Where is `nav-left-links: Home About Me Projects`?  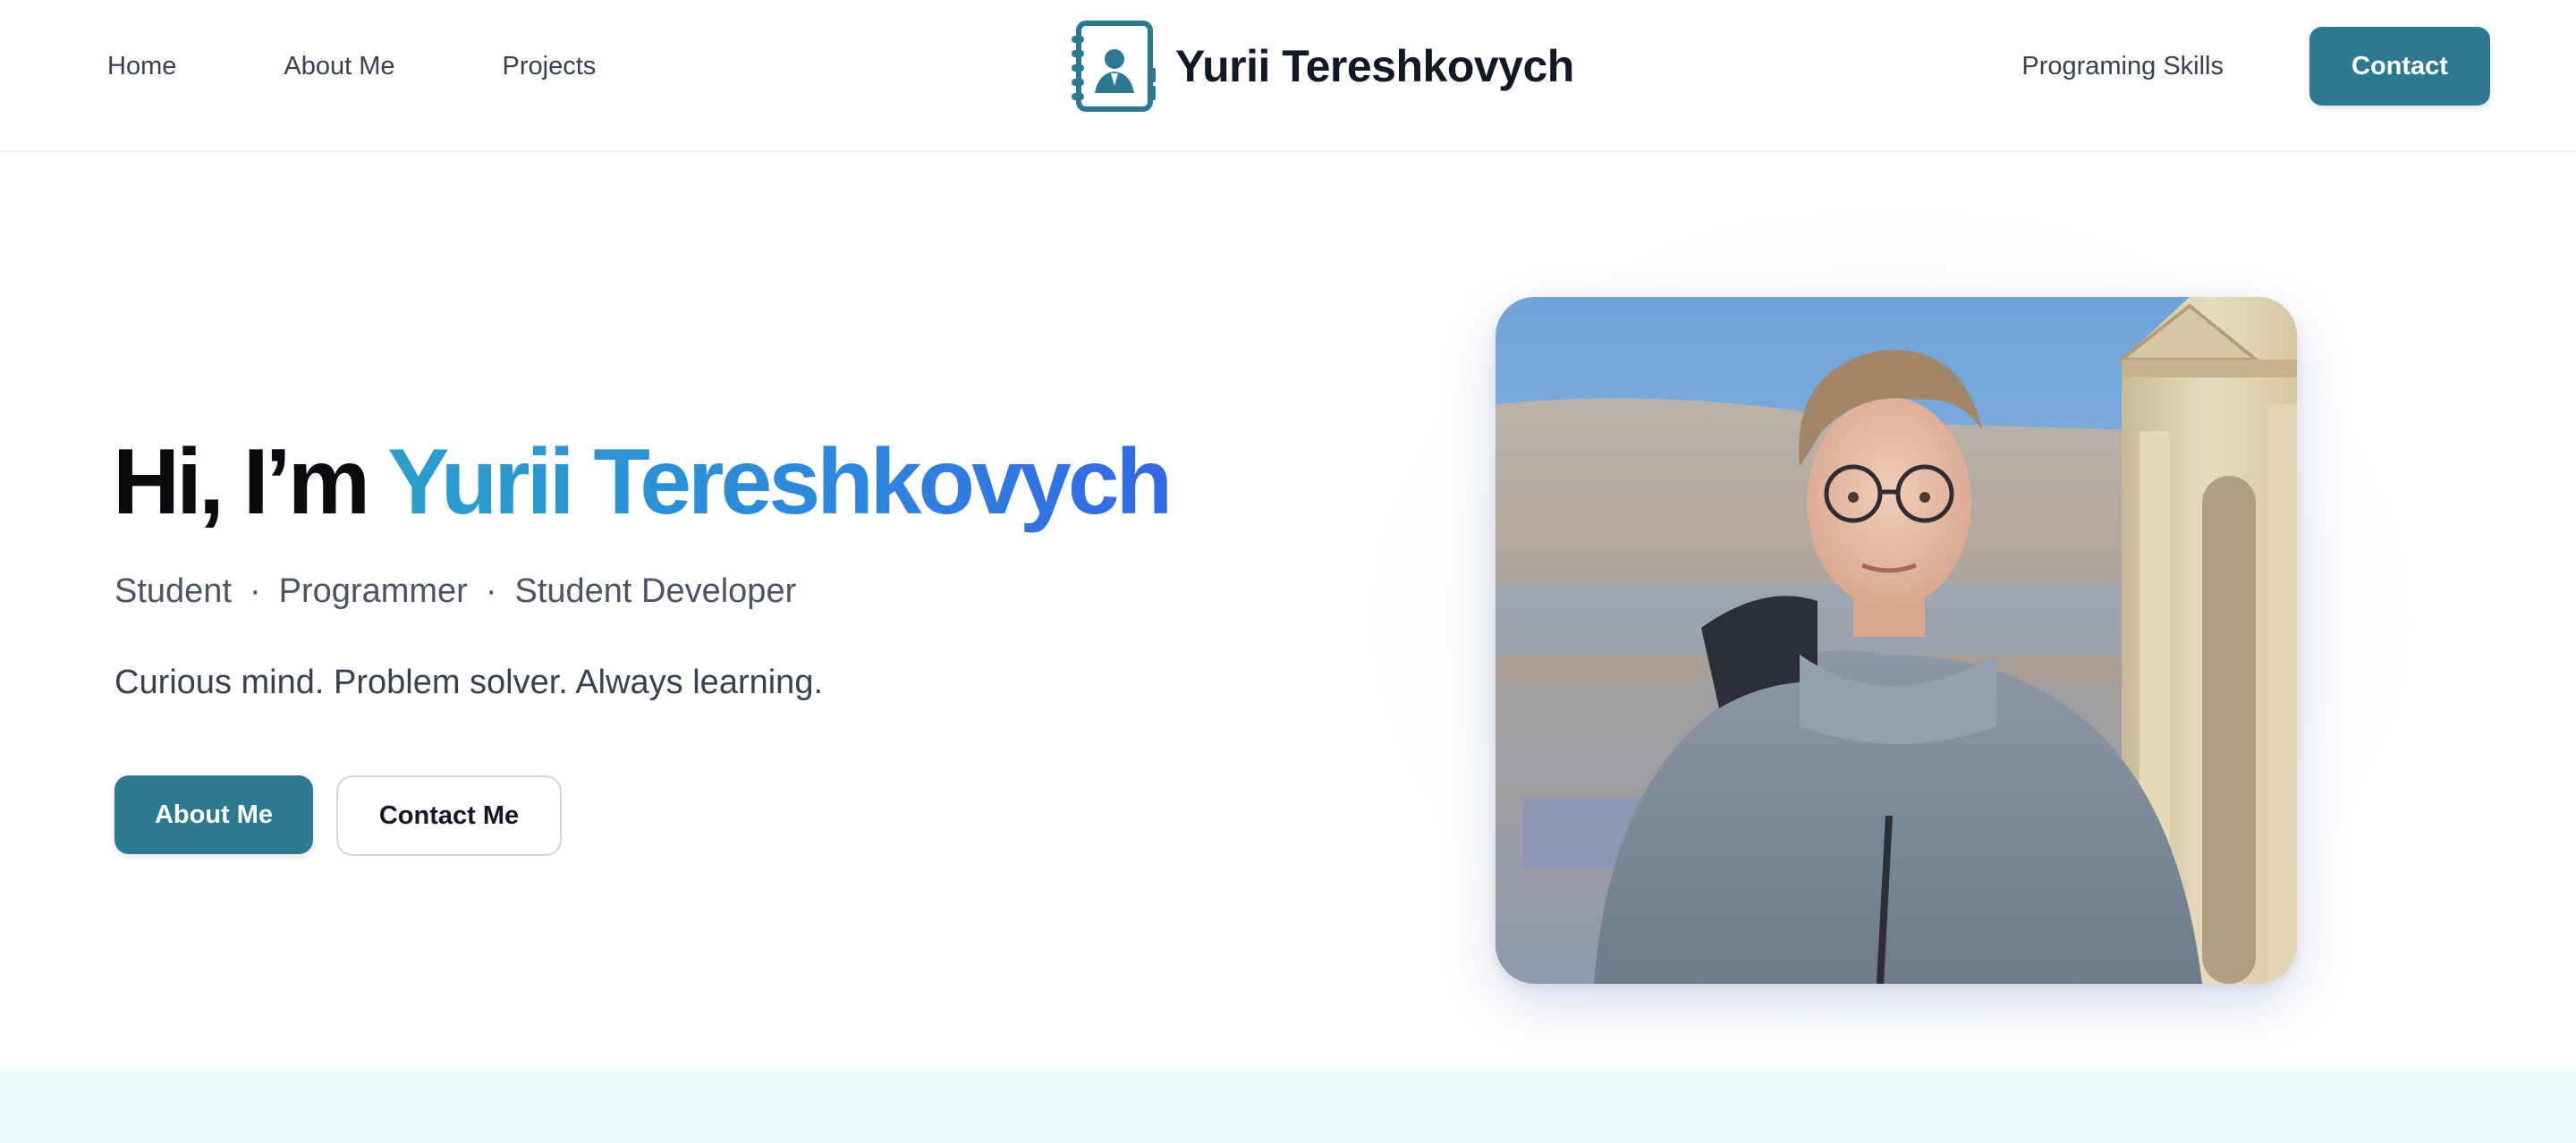 nav-left-links: Home About Me Projects is located at coordinates (405, 66).